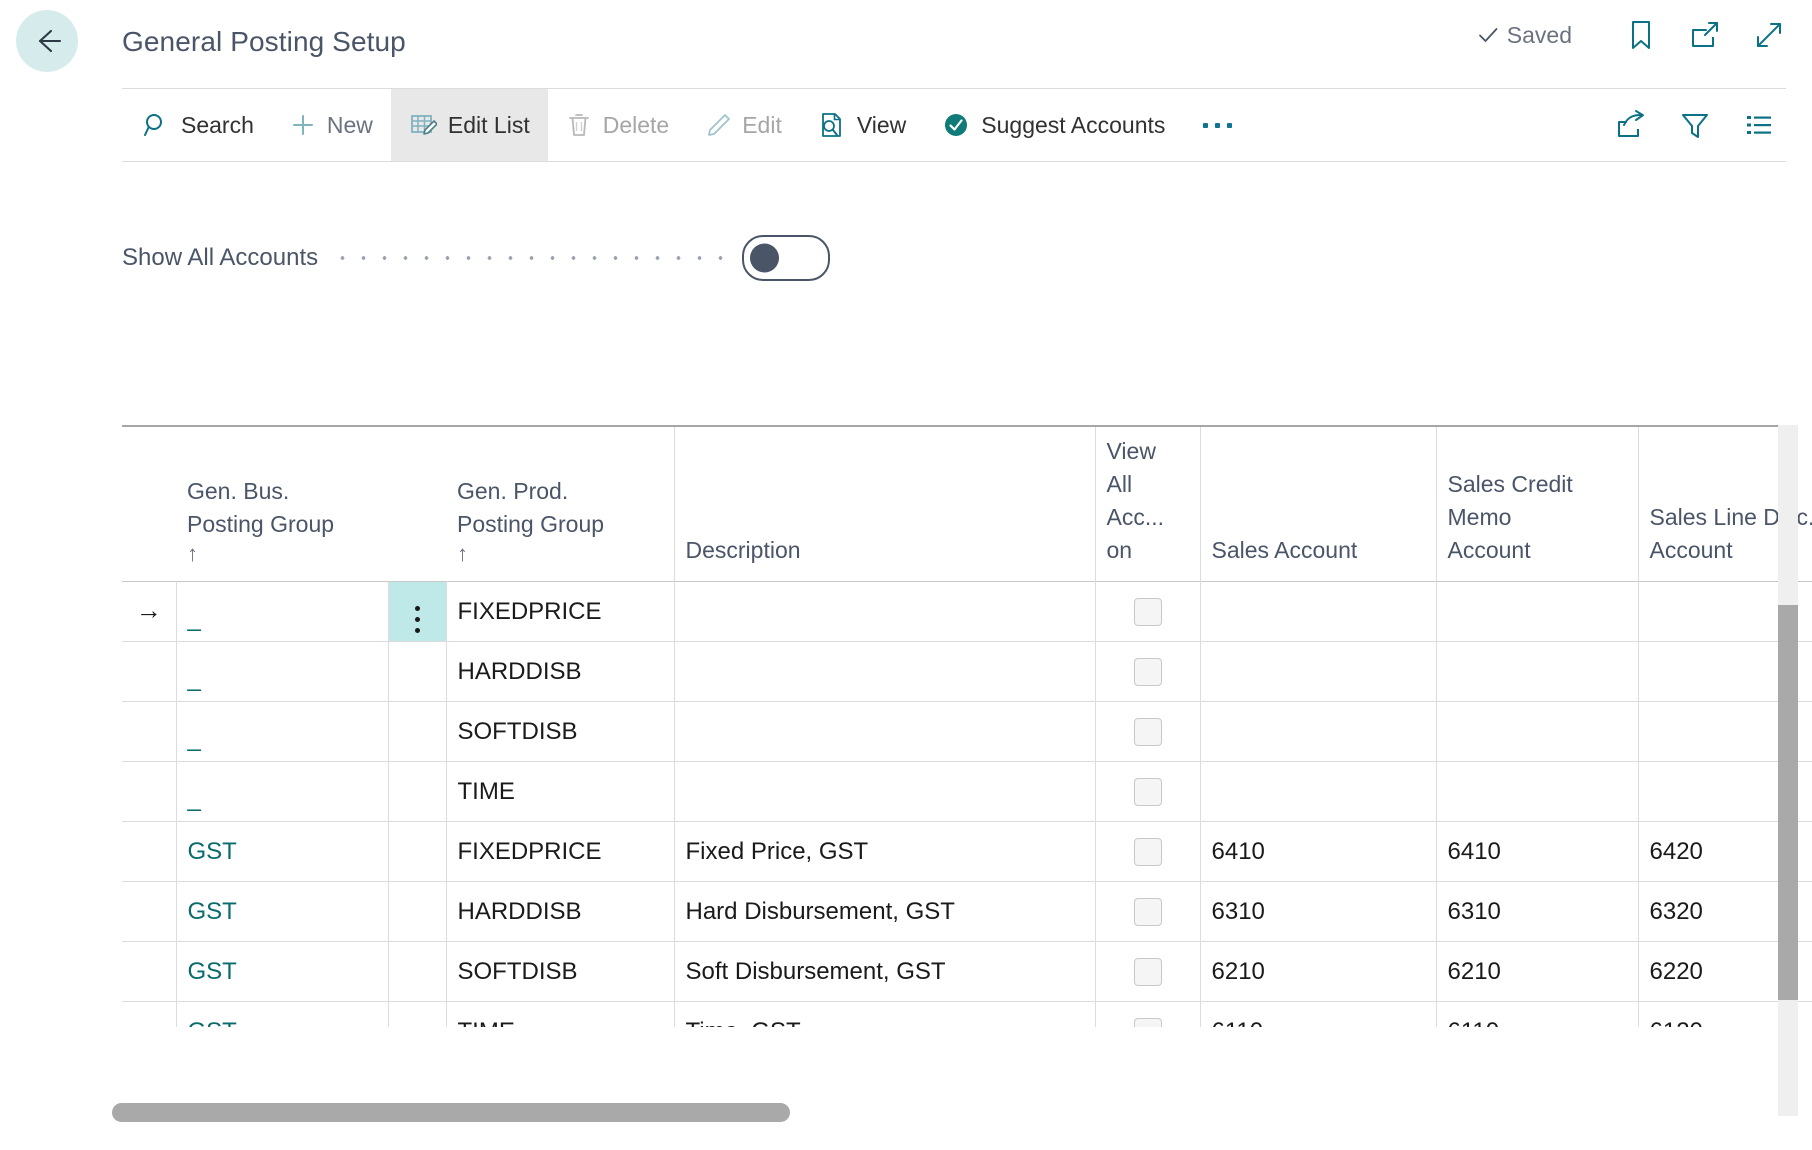 This screenshot has width=1812, height=1150. Describe the element at coordinates (1217, 125) in the screenshot. I see `more-commands-button` at that location.